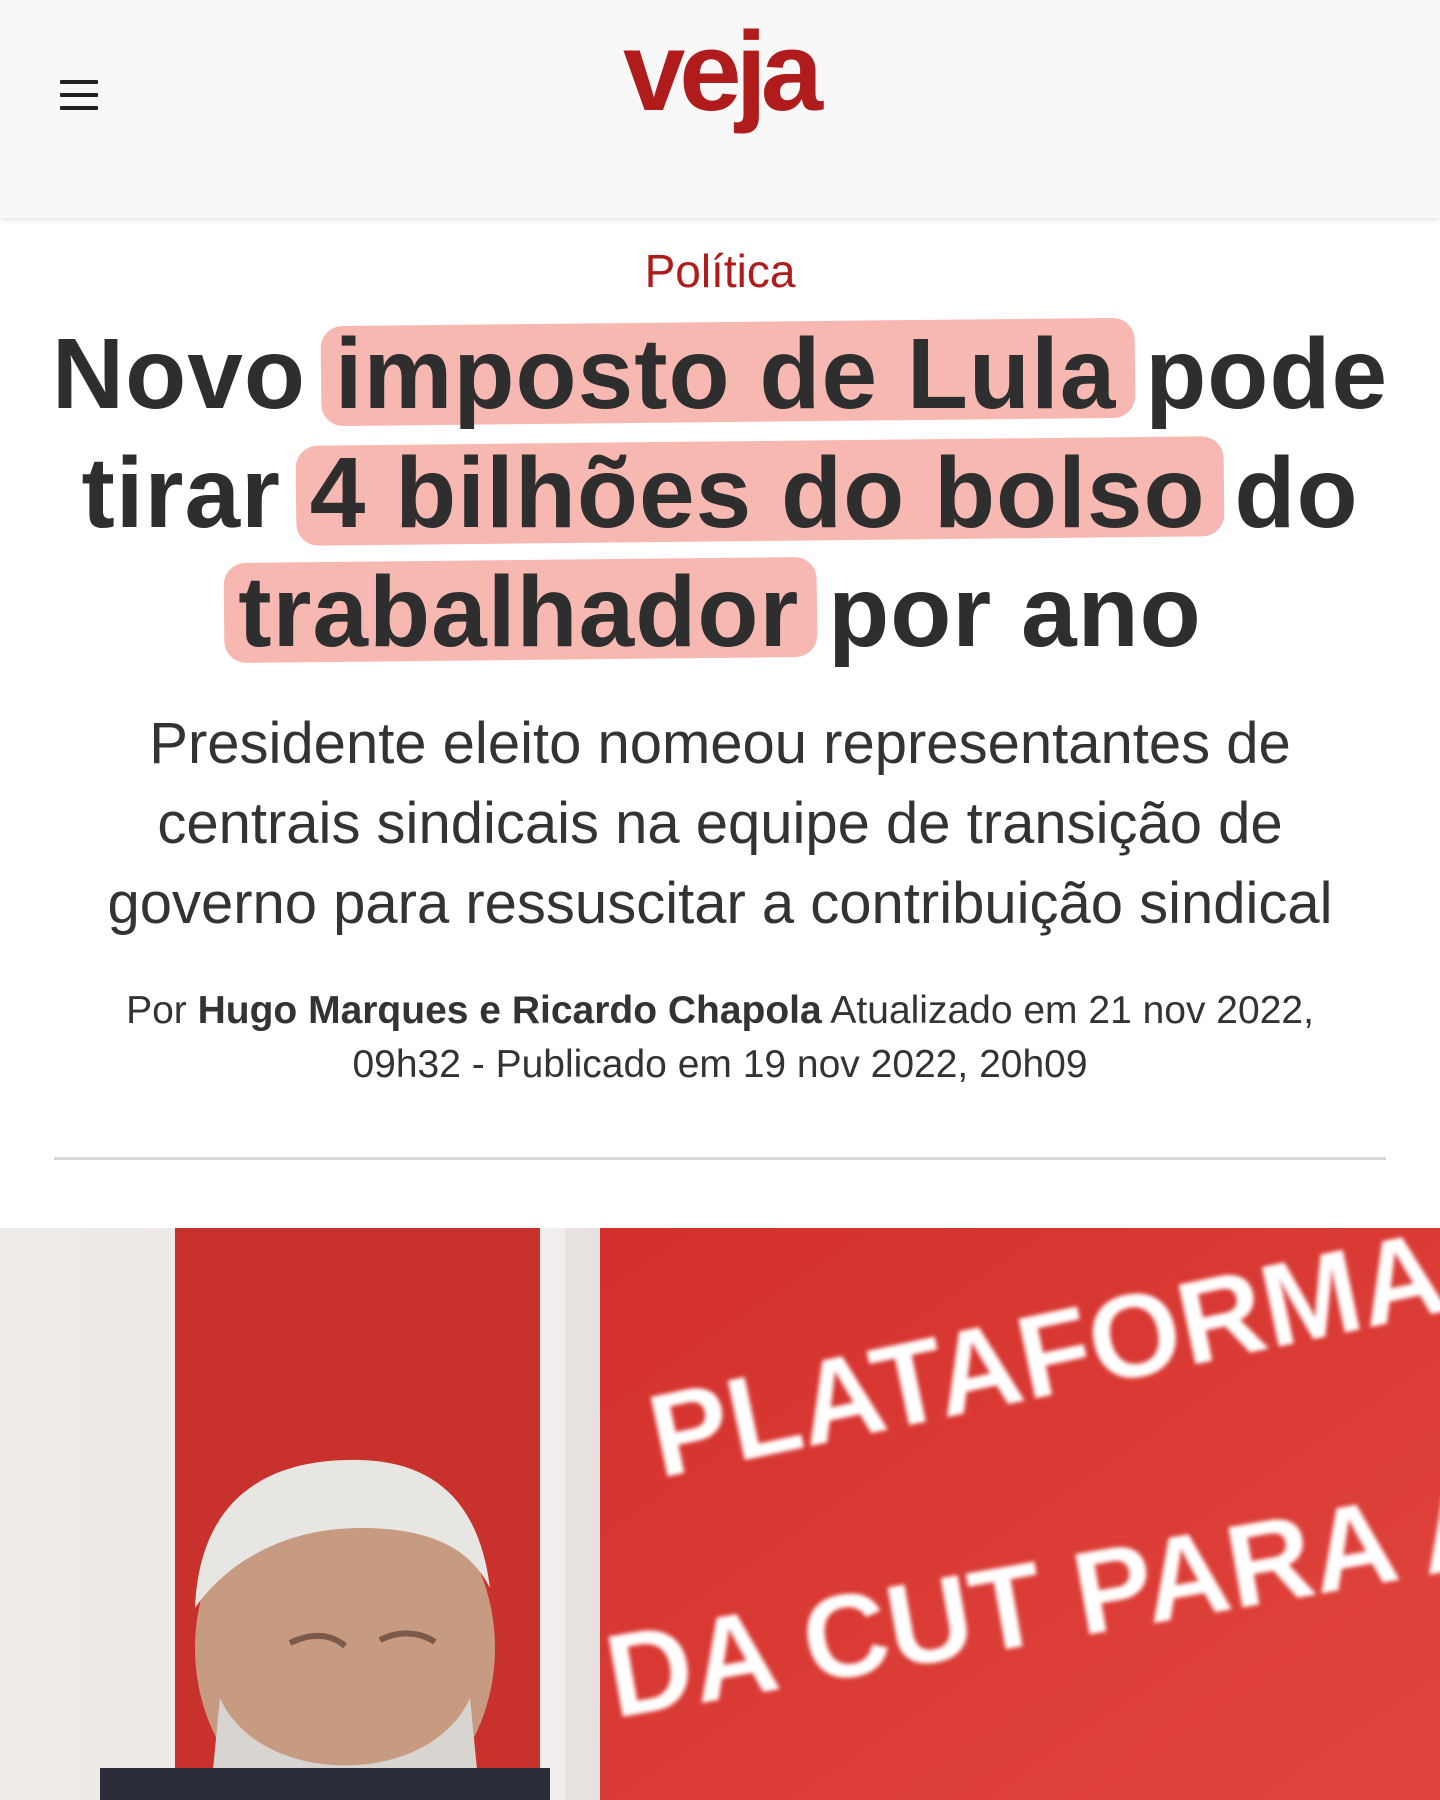 Image resolution: width=1440 pixels, height=1800 pixels. I want to click on headline-text: por ano, so click(1000, 612).